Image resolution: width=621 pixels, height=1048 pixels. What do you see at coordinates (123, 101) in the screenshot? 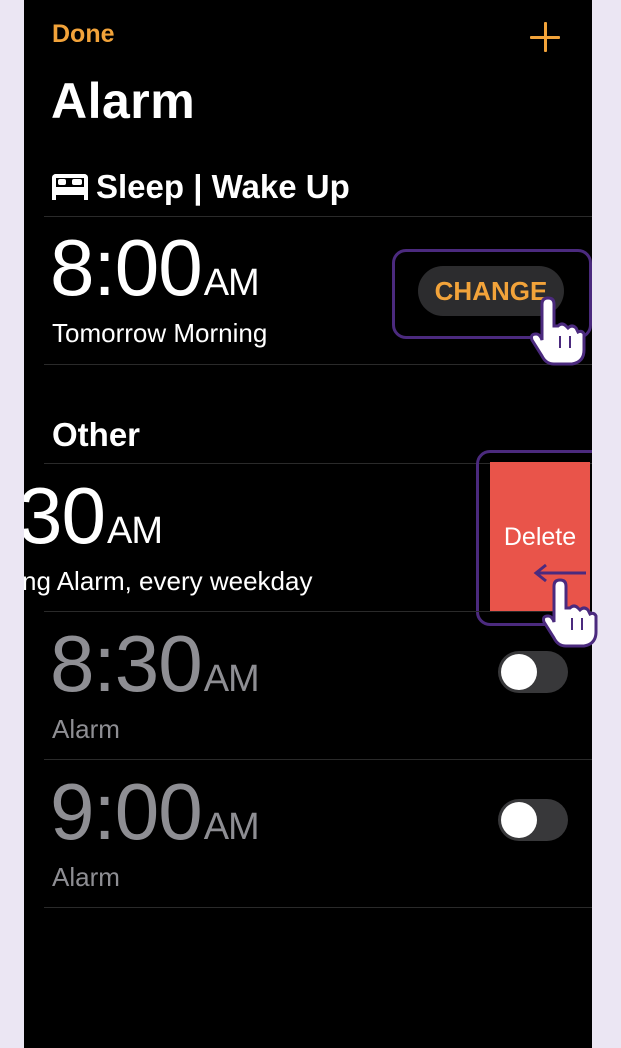
I see `page-title: Alarm` at bounding box center [123, 101].